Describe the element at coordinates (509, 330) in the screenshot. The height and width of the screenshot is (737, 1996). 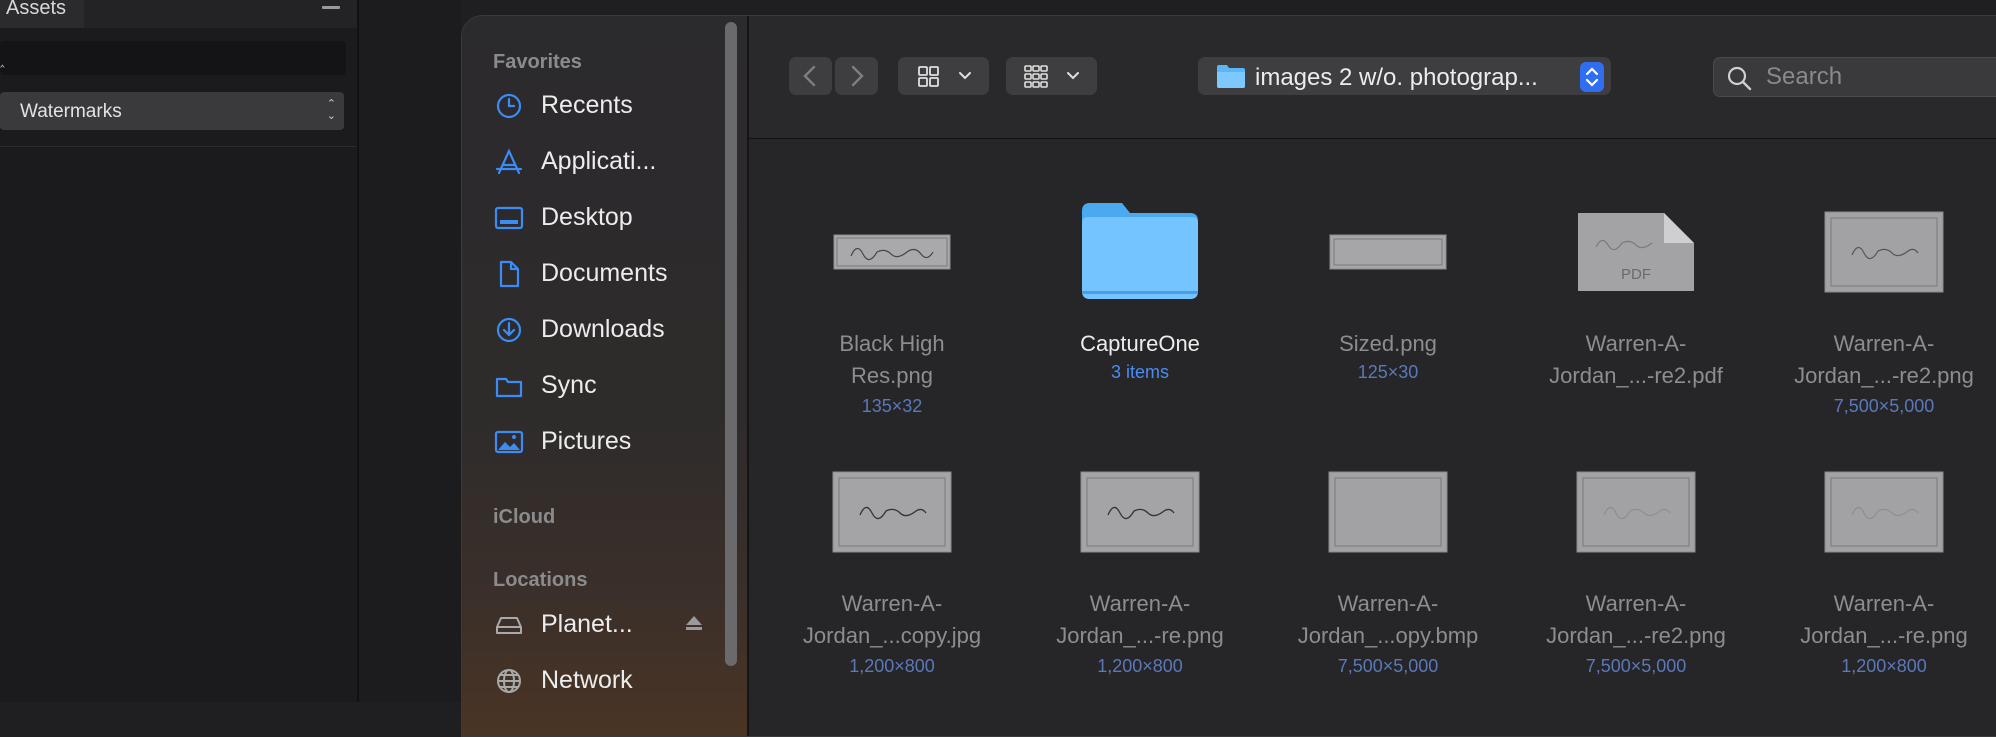
I see `download-icon` at that location.